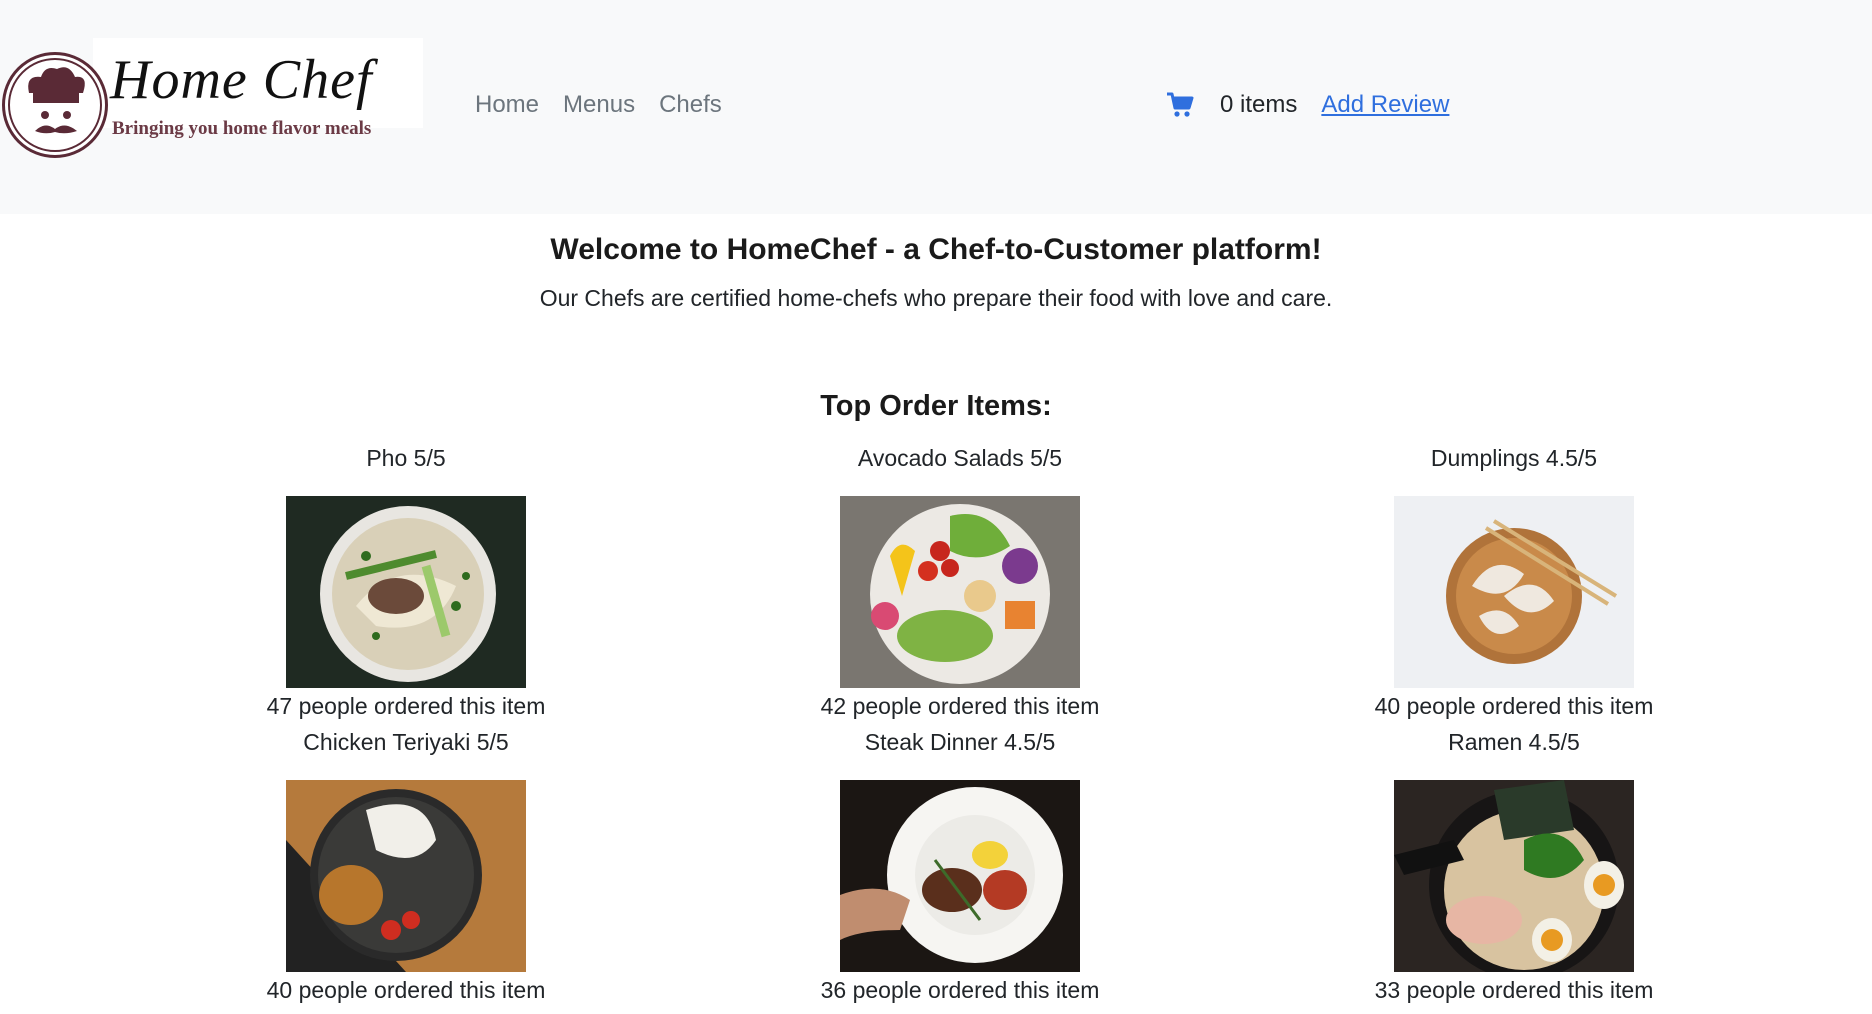 This screenshot has height=1014, width=1872. What do you see at coordinates (1514, 990) in the screenshot?
I see `order-count: 33 people ordered this item` at bounding box center [1514, 990].